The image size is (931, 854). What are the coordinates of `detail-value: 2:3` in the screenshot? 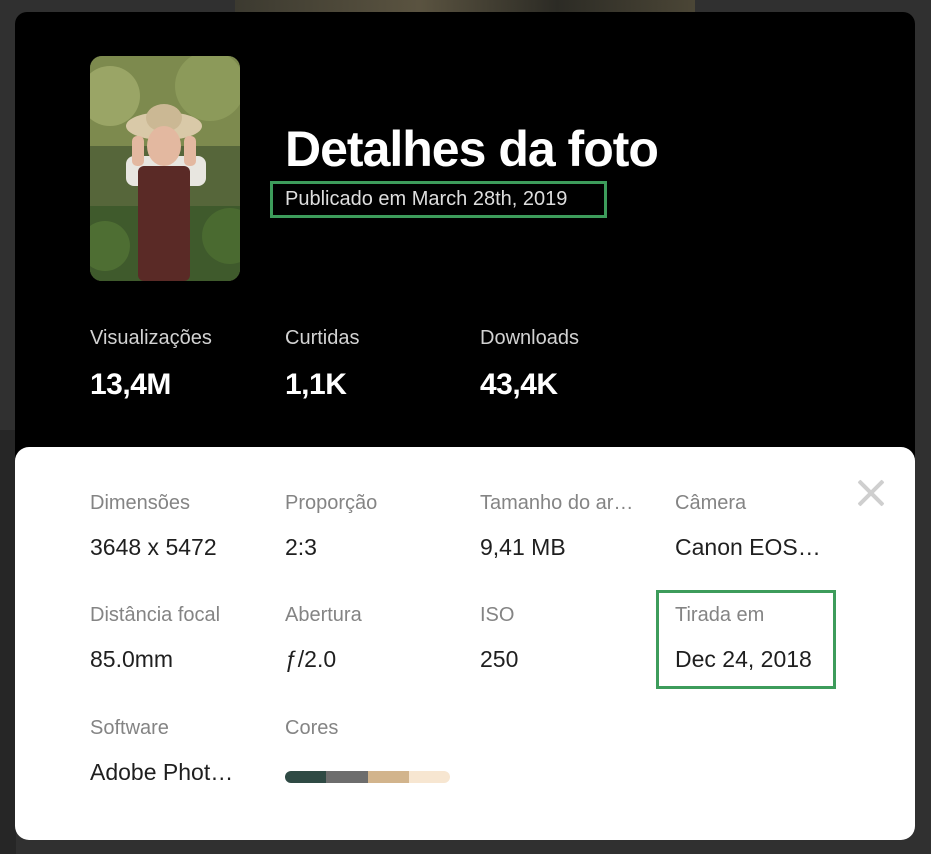 It's located at (301, 547).